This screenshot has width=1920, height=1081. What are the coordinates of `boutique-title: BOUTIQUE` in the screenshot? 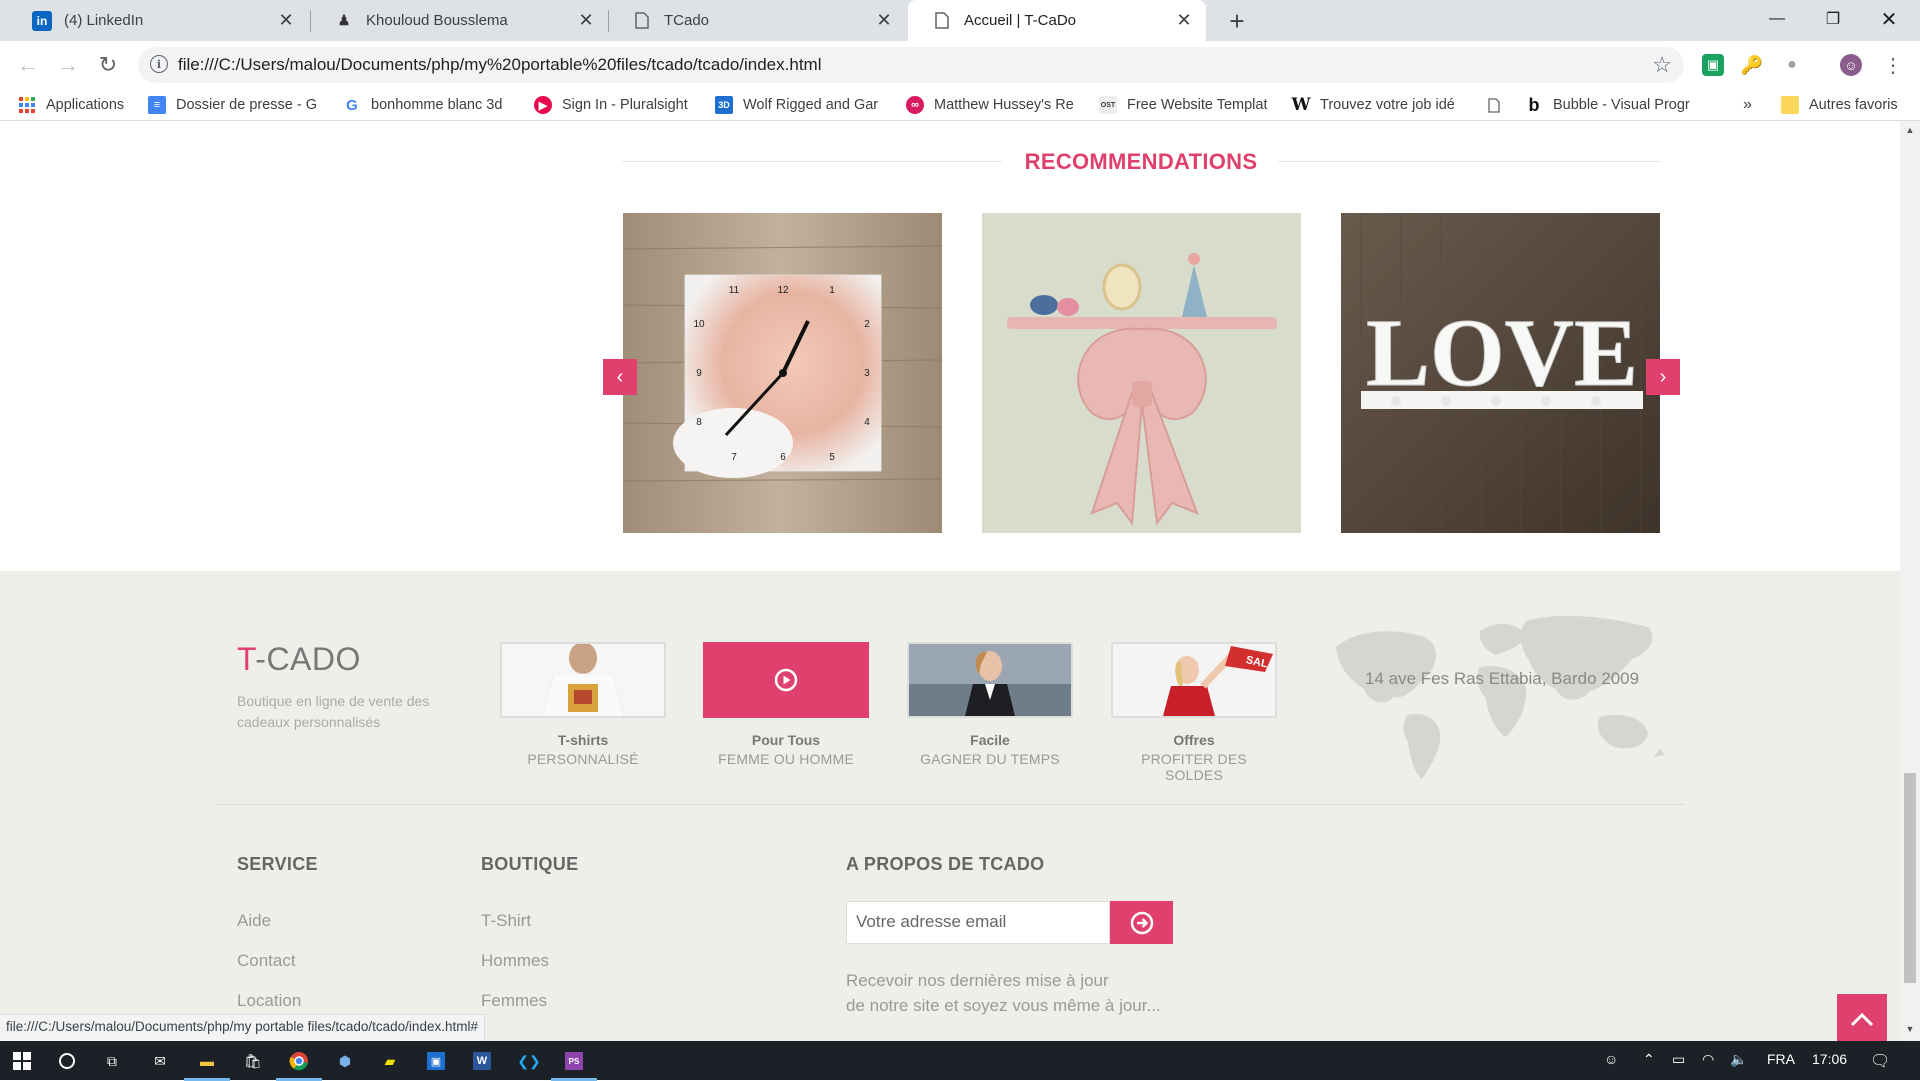 It's located at (530, 864).